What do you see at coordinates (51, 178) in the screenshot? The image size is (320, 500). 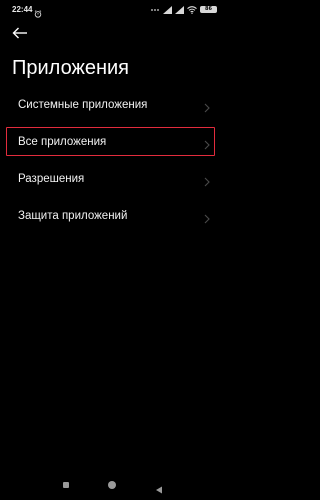 I see `settings-item-label: Разрешения` at bounding box center [51, 178].